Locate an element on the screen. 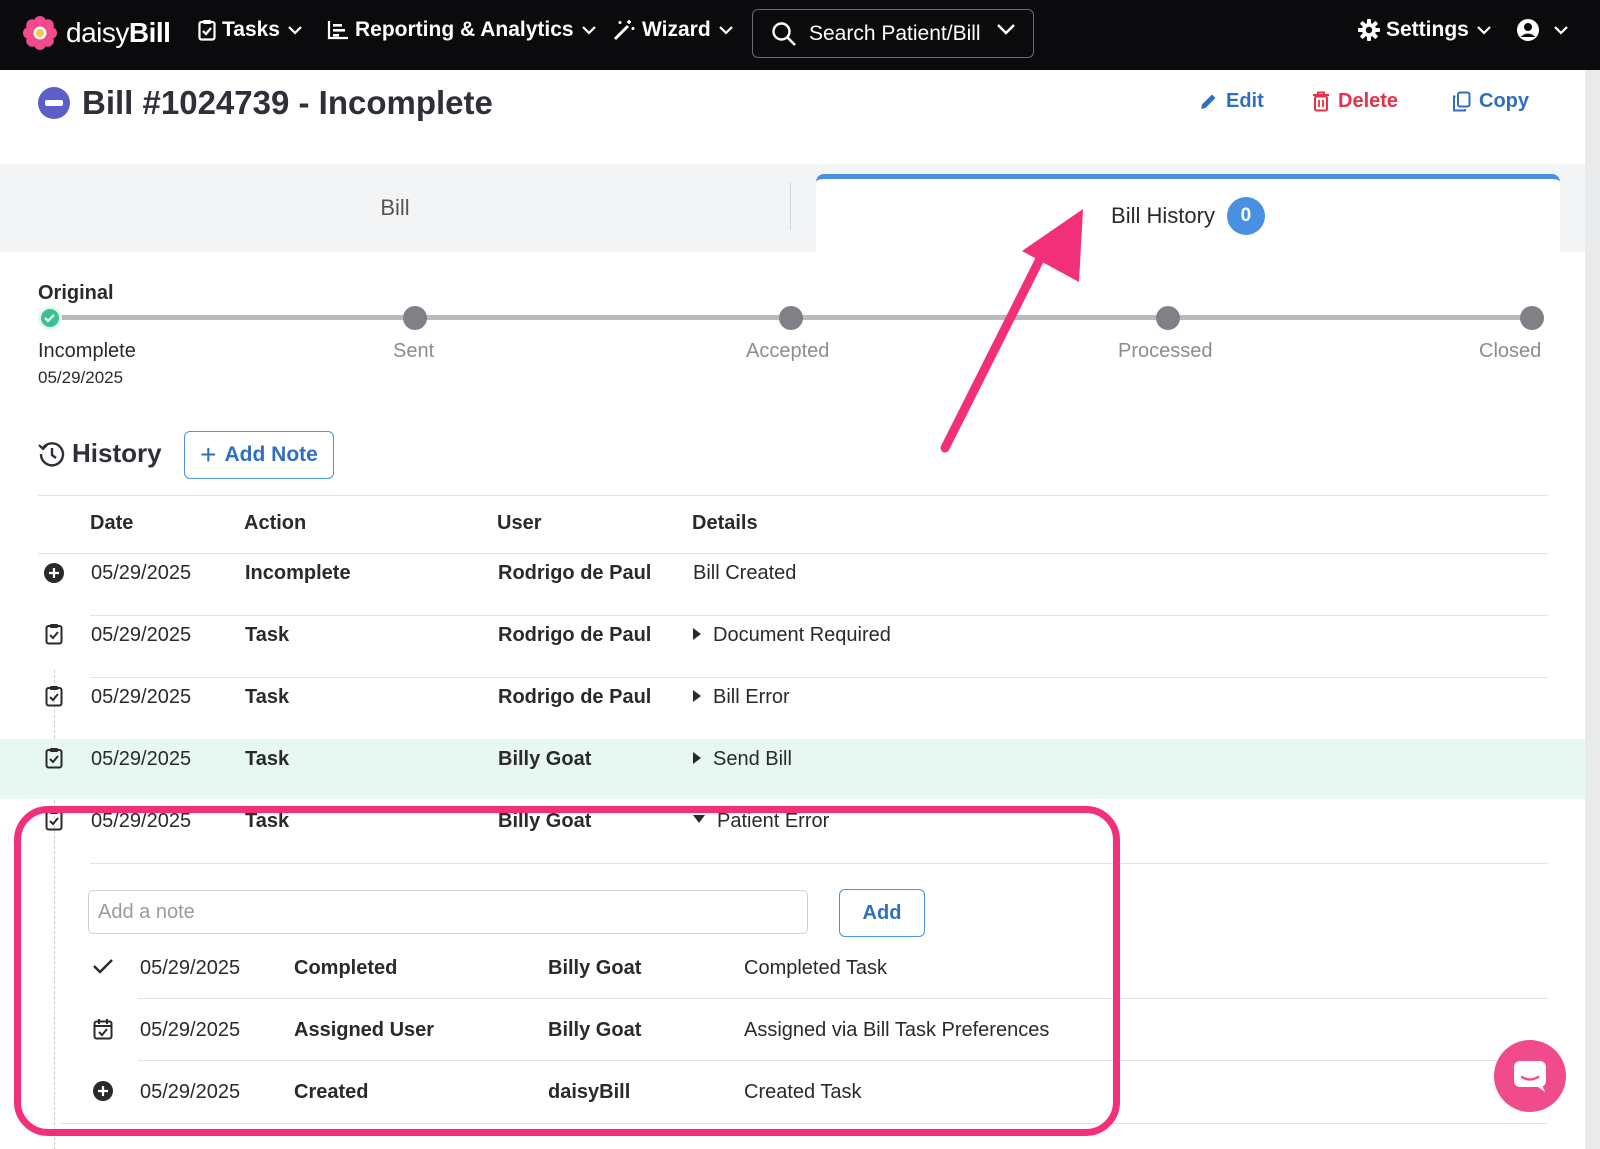 Image resolution: width=1600 pixels, height=1149 pixels. progress-label-closed: Closed is located at coordinates (1510, 351).